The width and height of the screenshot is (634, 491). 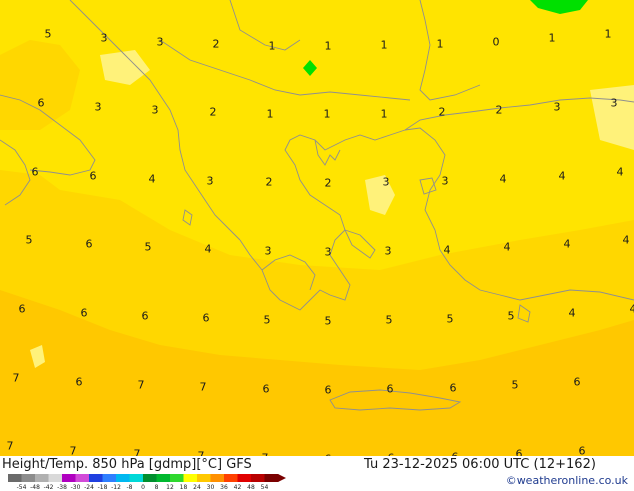 I want to click on value-label-r2c2: 3, so click(x=98, y=107).